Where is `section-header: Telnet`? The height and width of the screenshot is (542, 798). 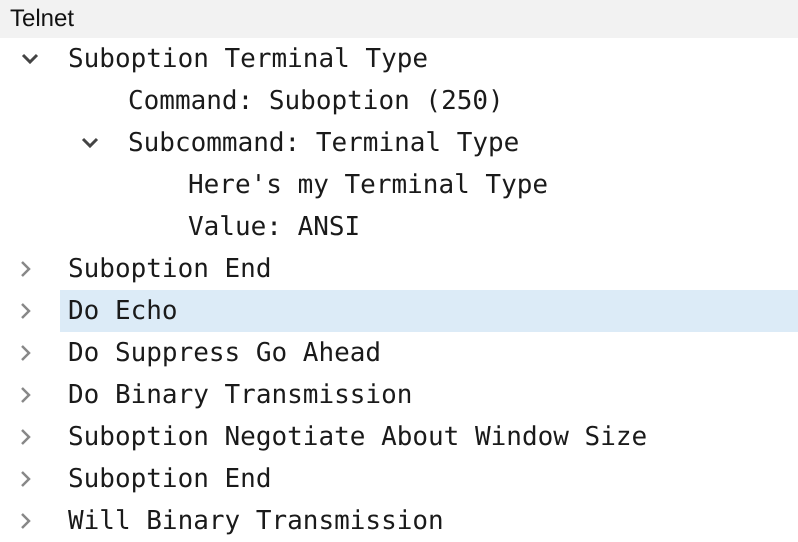
section-header: Telnet is located at coordinates (399, 19).